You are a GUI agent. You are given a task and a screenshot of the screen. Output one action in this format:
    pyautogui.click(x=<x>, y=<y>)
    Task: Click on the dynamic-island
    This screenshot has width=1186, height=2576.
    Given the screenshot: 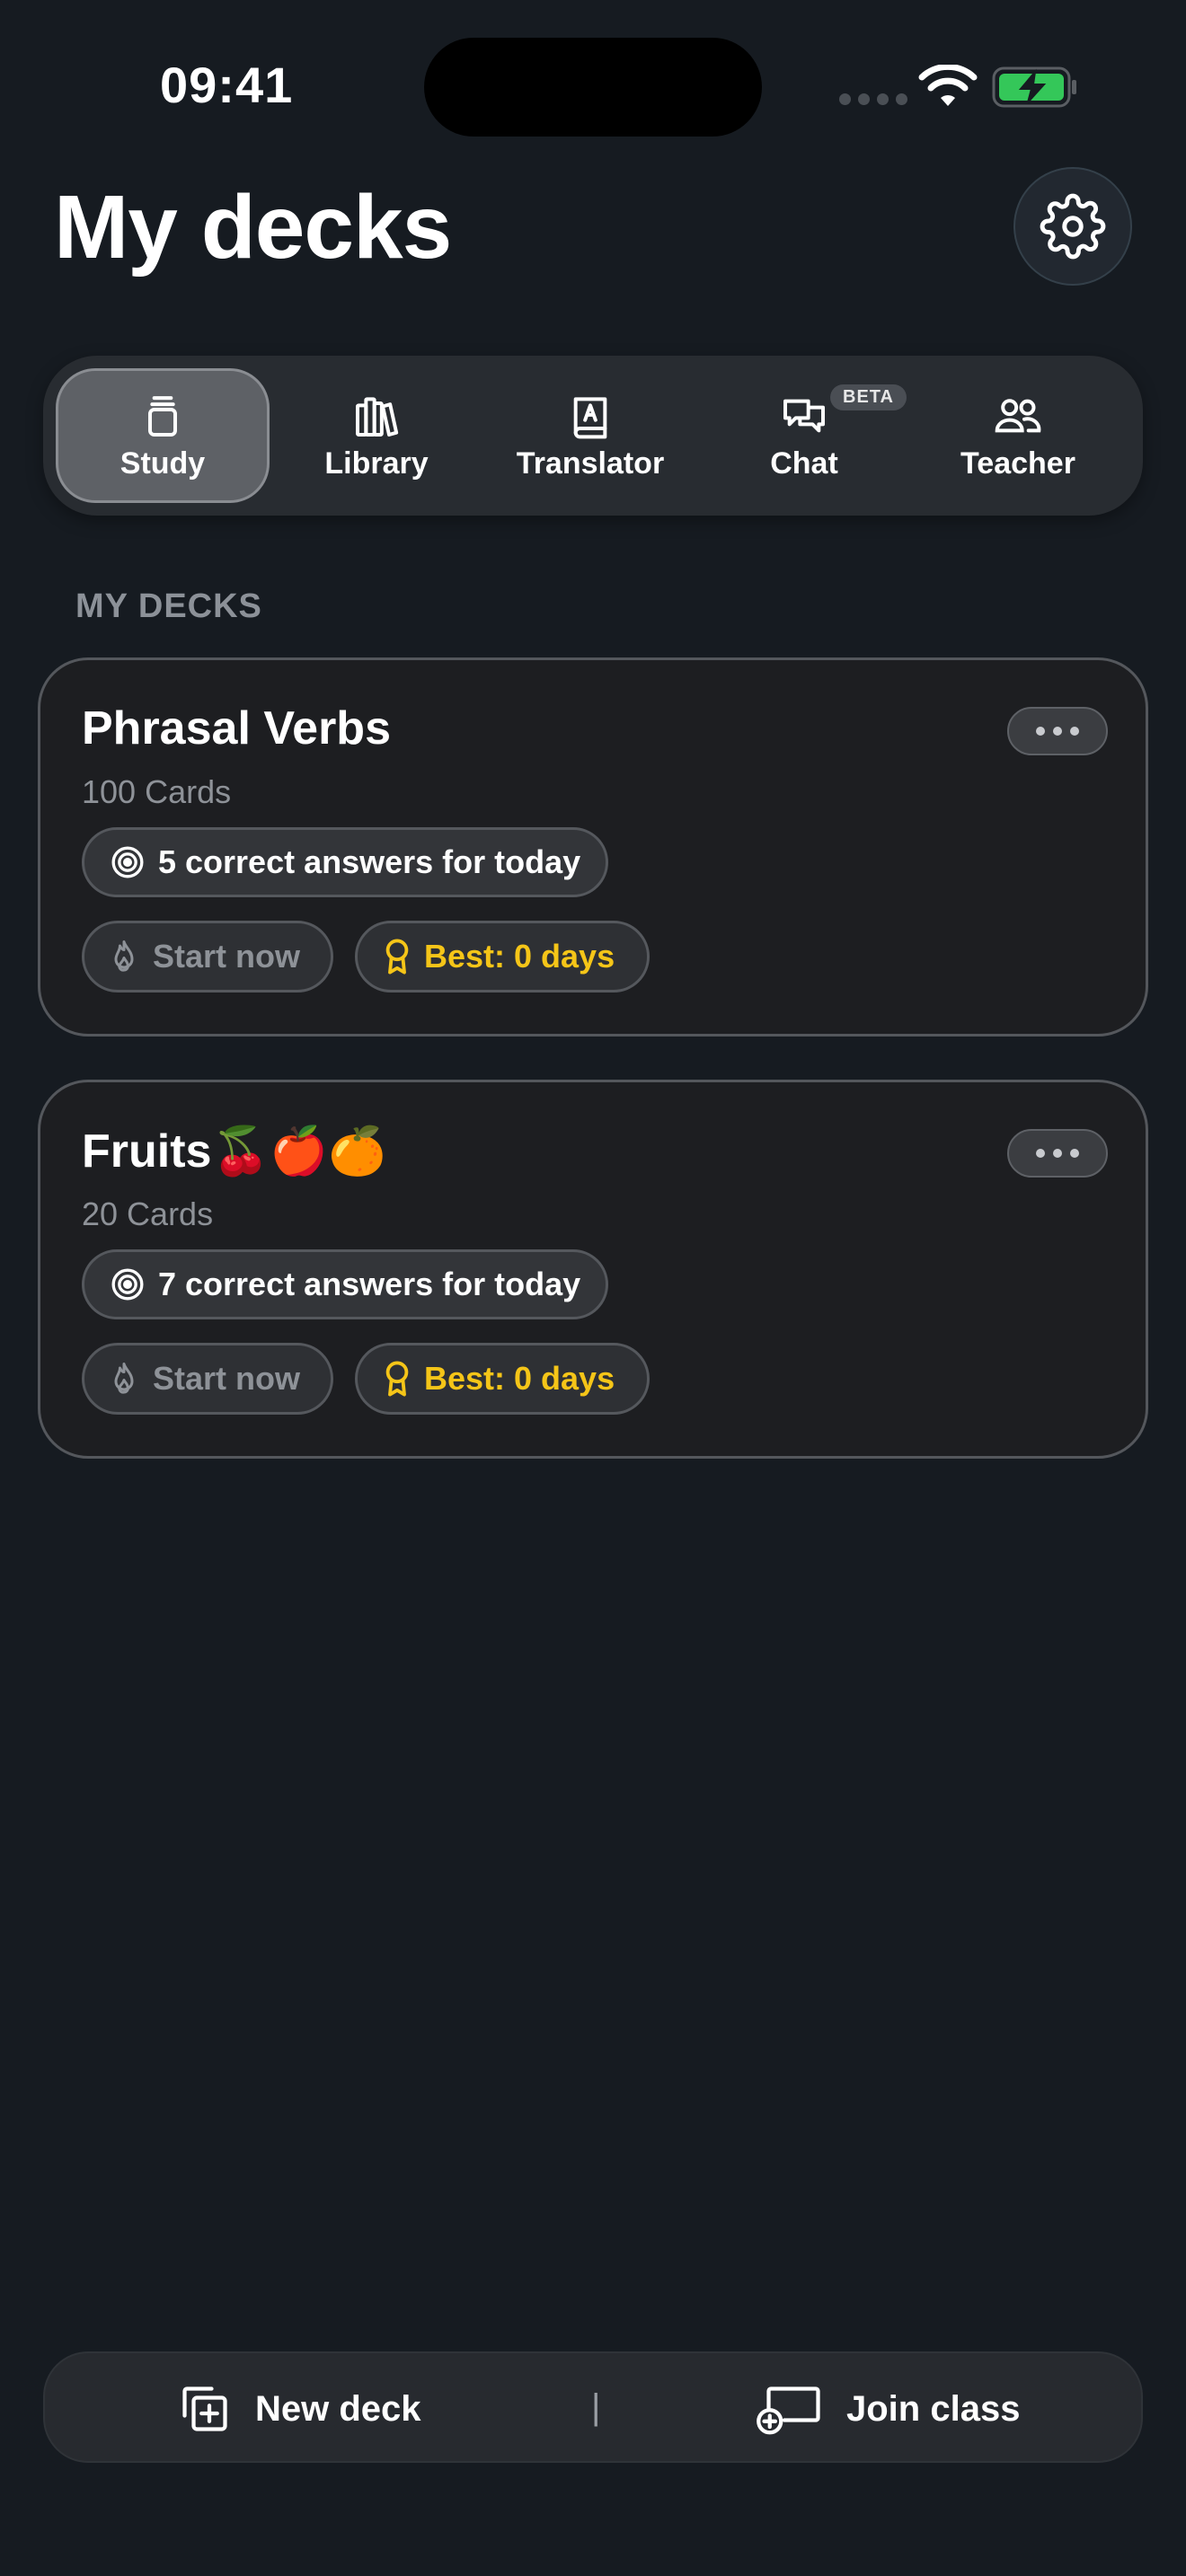 What is the action you would take?
    pyautogui.click(x=593, y=87)
    